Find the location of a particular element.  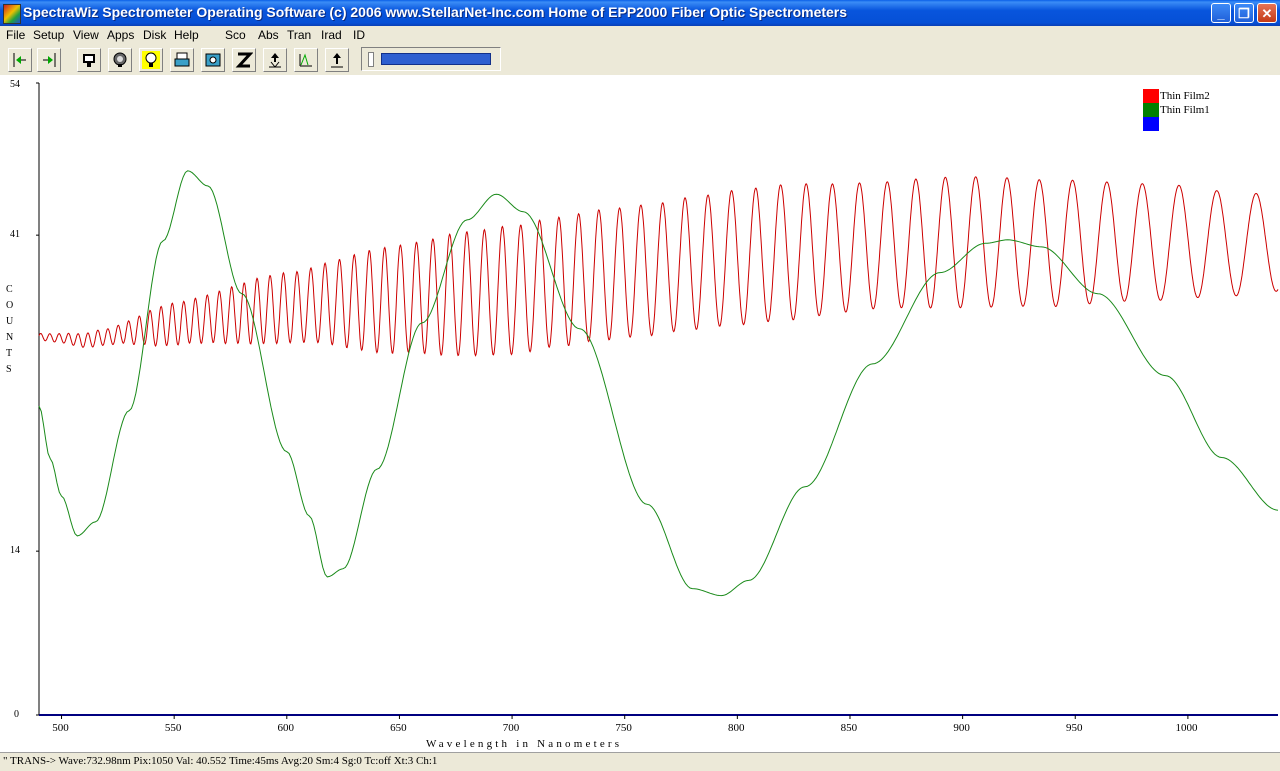

prev-button is located at coordinates (20, 60).